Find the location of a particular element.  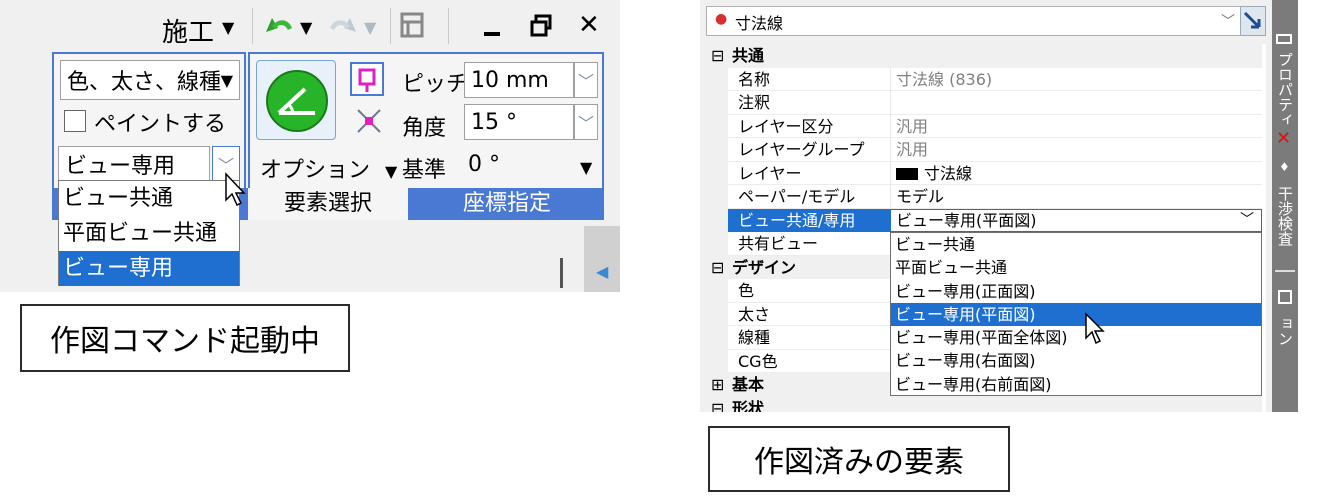

dropdown-item: ビュー専用(右前面図) is located at coordinates (1076, 384).